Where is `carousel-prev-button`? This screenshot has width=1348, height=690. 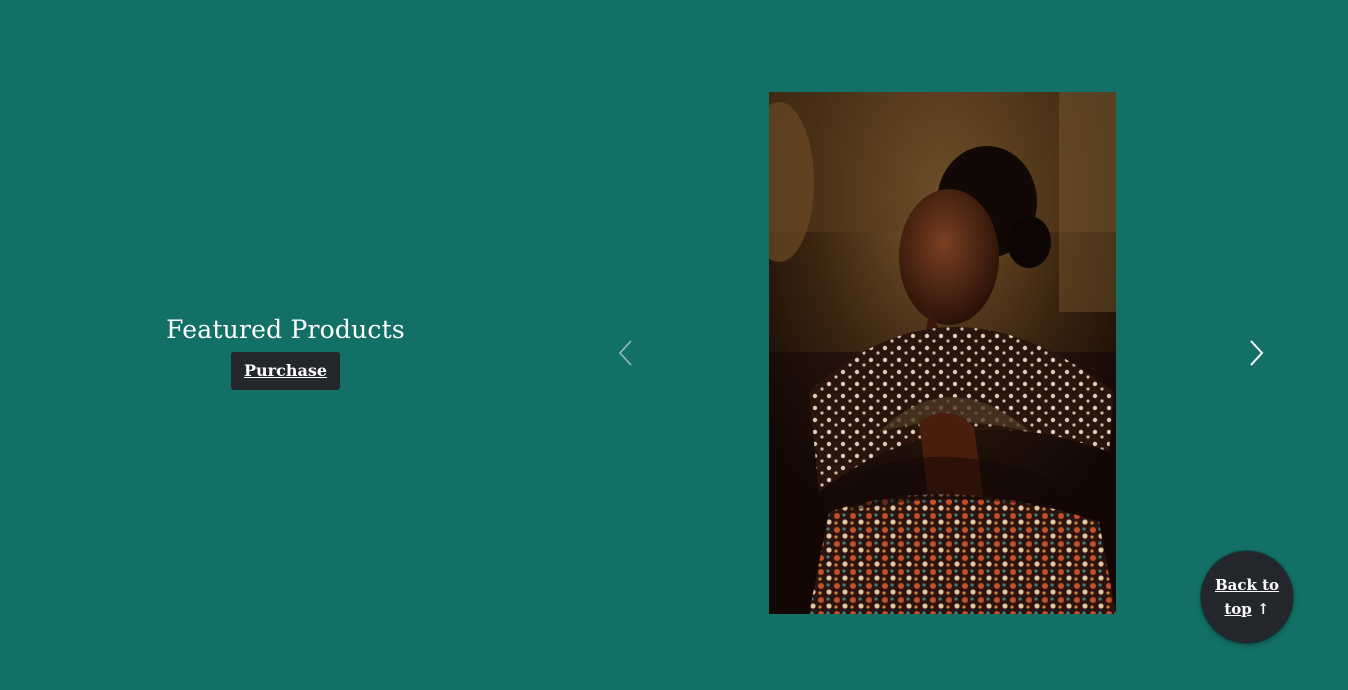 carousel-prev-button is located at coordinates (627, 353).